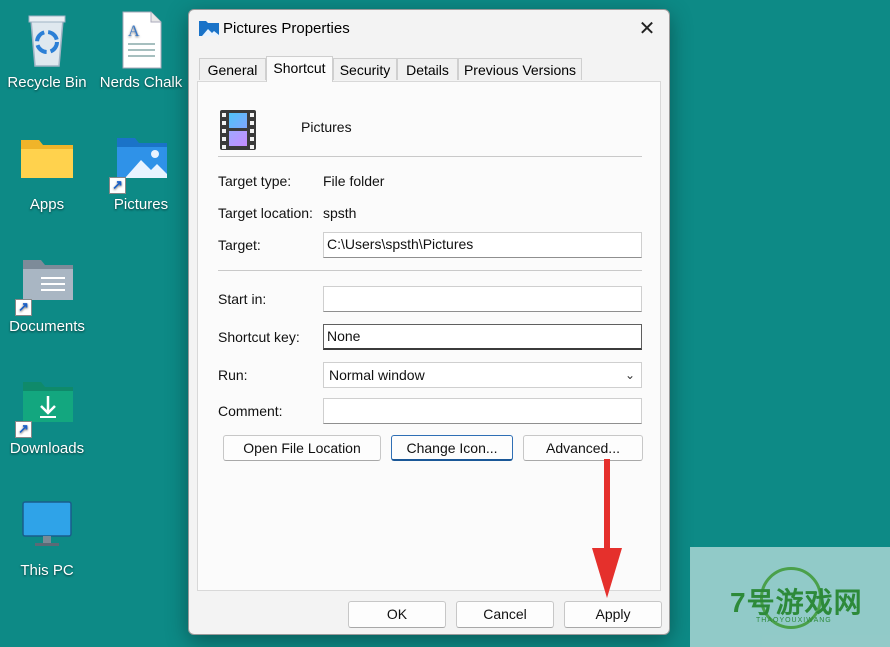 Image resolution: width=890 pixels, height=647 pixels. I want to click on target-input: C:\Users\spsth\Pictures, so click(482, 245).